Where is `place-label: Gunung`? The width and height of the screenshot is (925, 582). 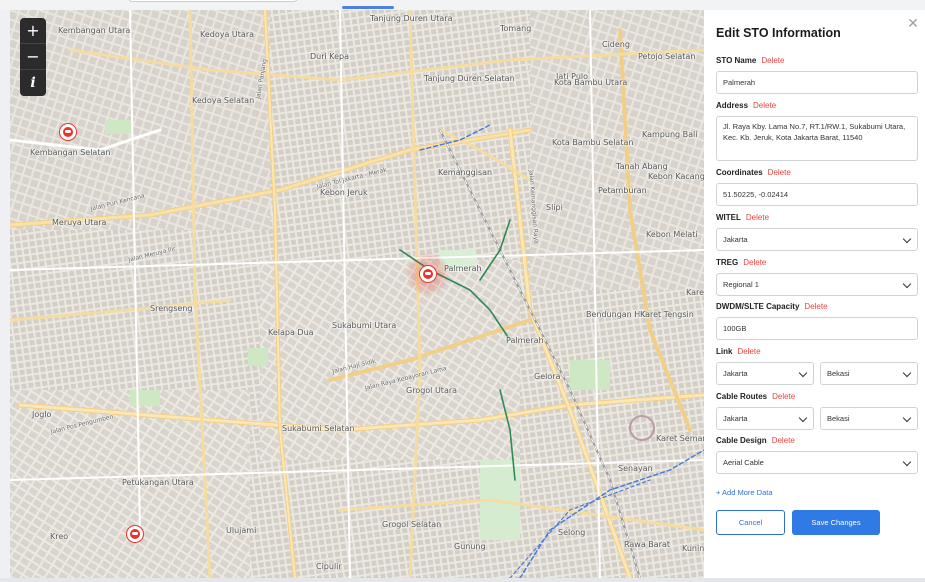 place-label: Gunung is located at coordinates (470, 546).